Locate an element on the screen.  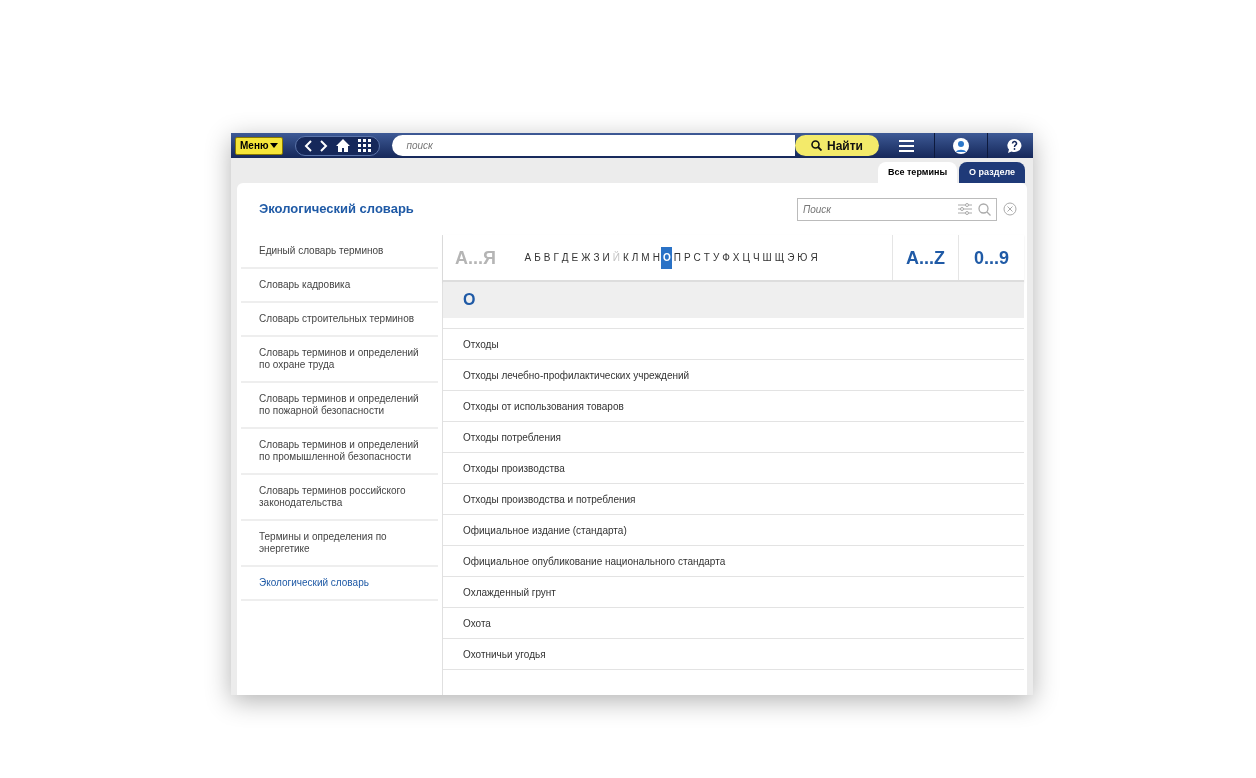
sidebar-item: Словарь строительных терминов is located at coordinates (339, 320).